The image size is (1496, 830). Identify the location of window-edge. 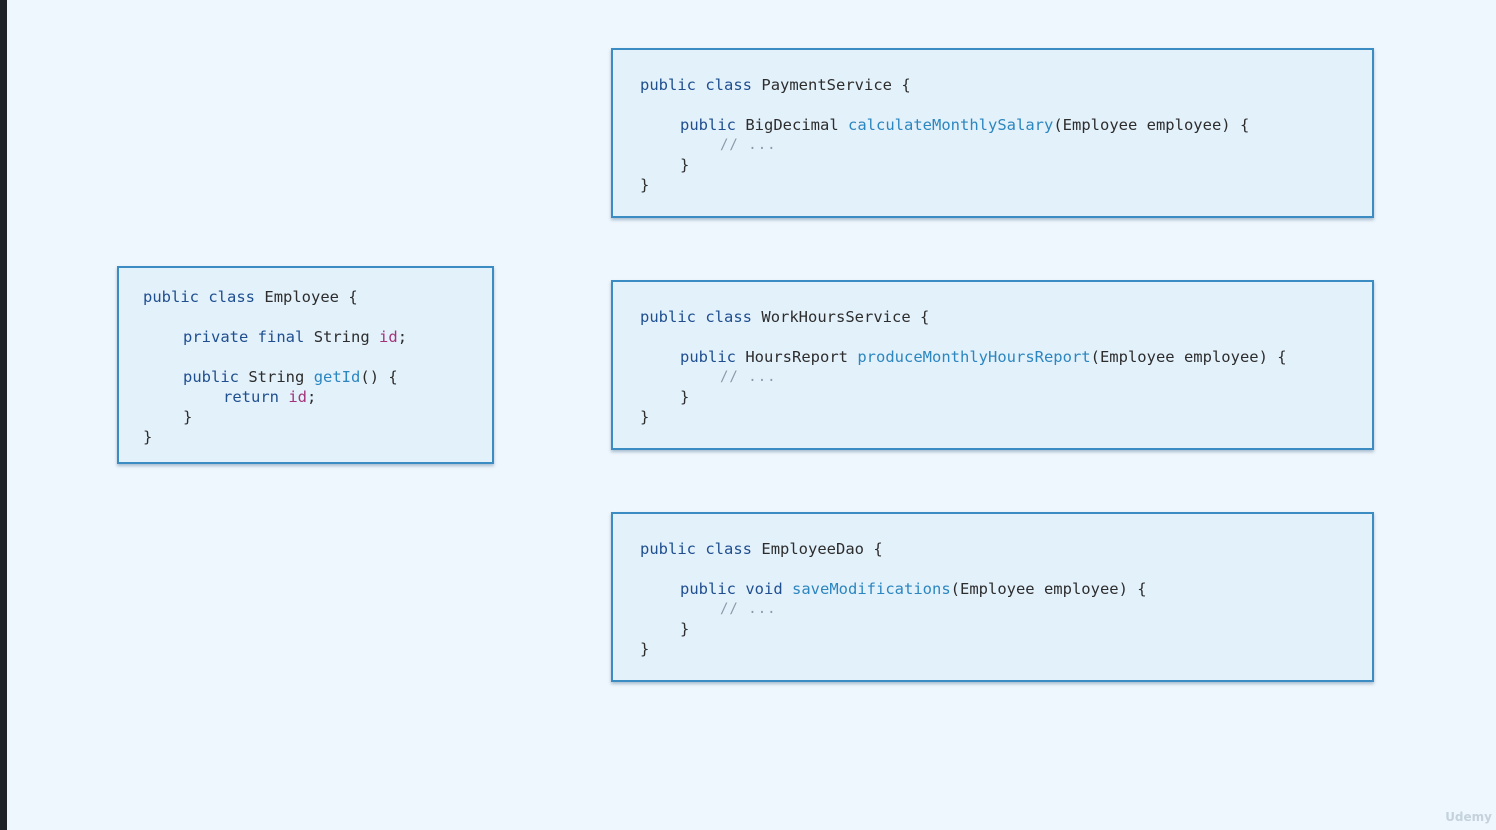
(3, 415).